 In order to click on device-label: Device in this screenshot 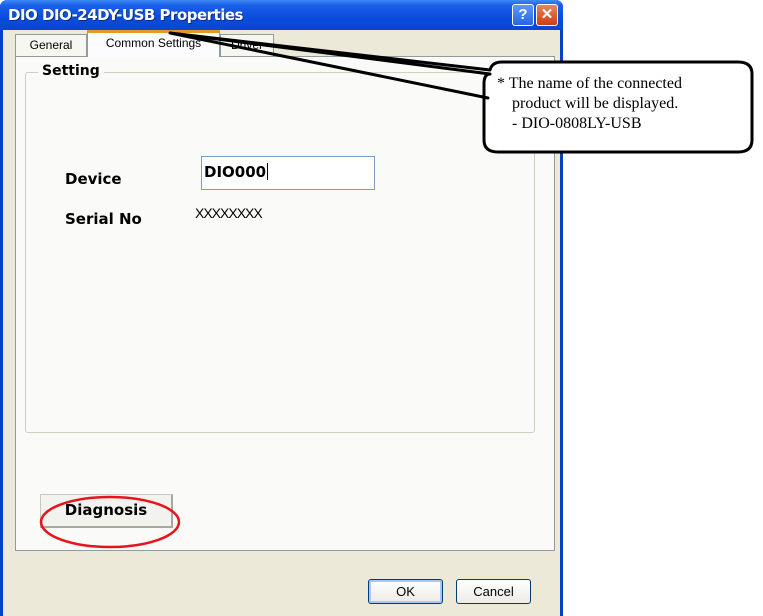, I will do `click(93, 179)`.